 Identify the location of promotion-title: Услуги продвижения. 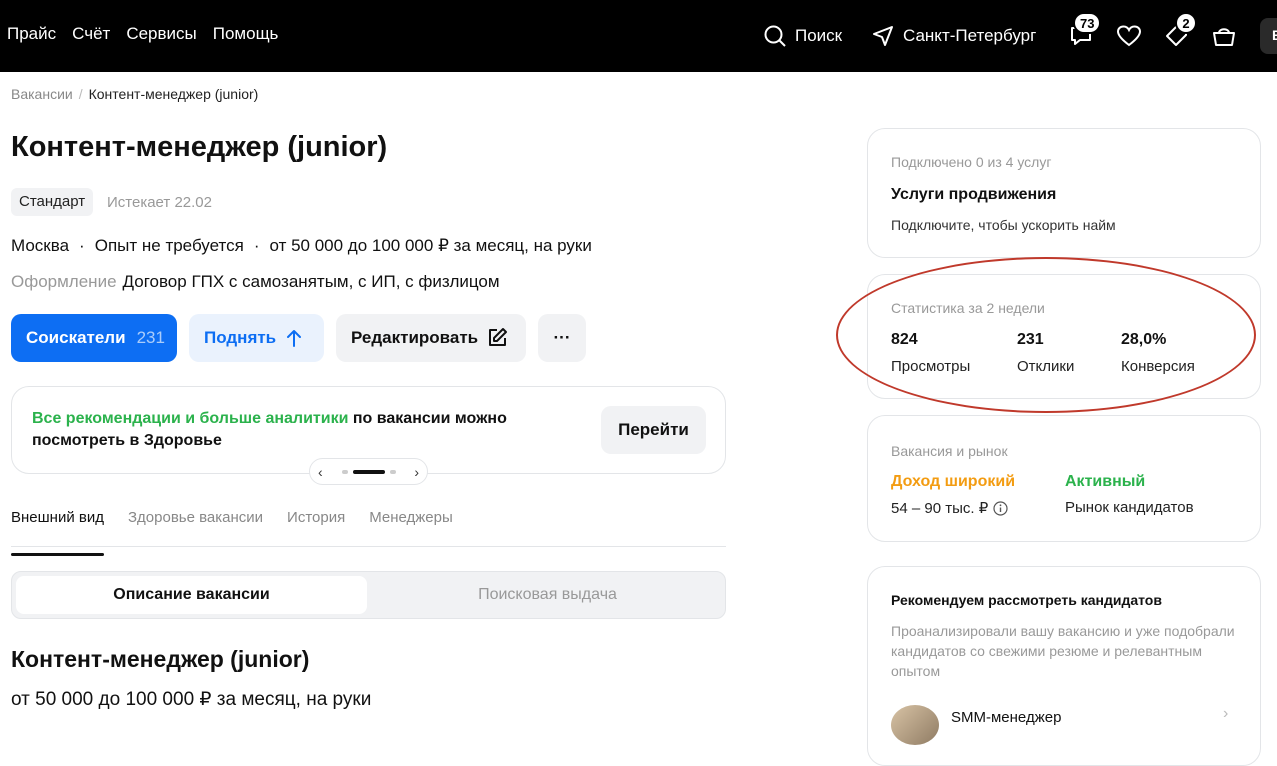
(974, 194).